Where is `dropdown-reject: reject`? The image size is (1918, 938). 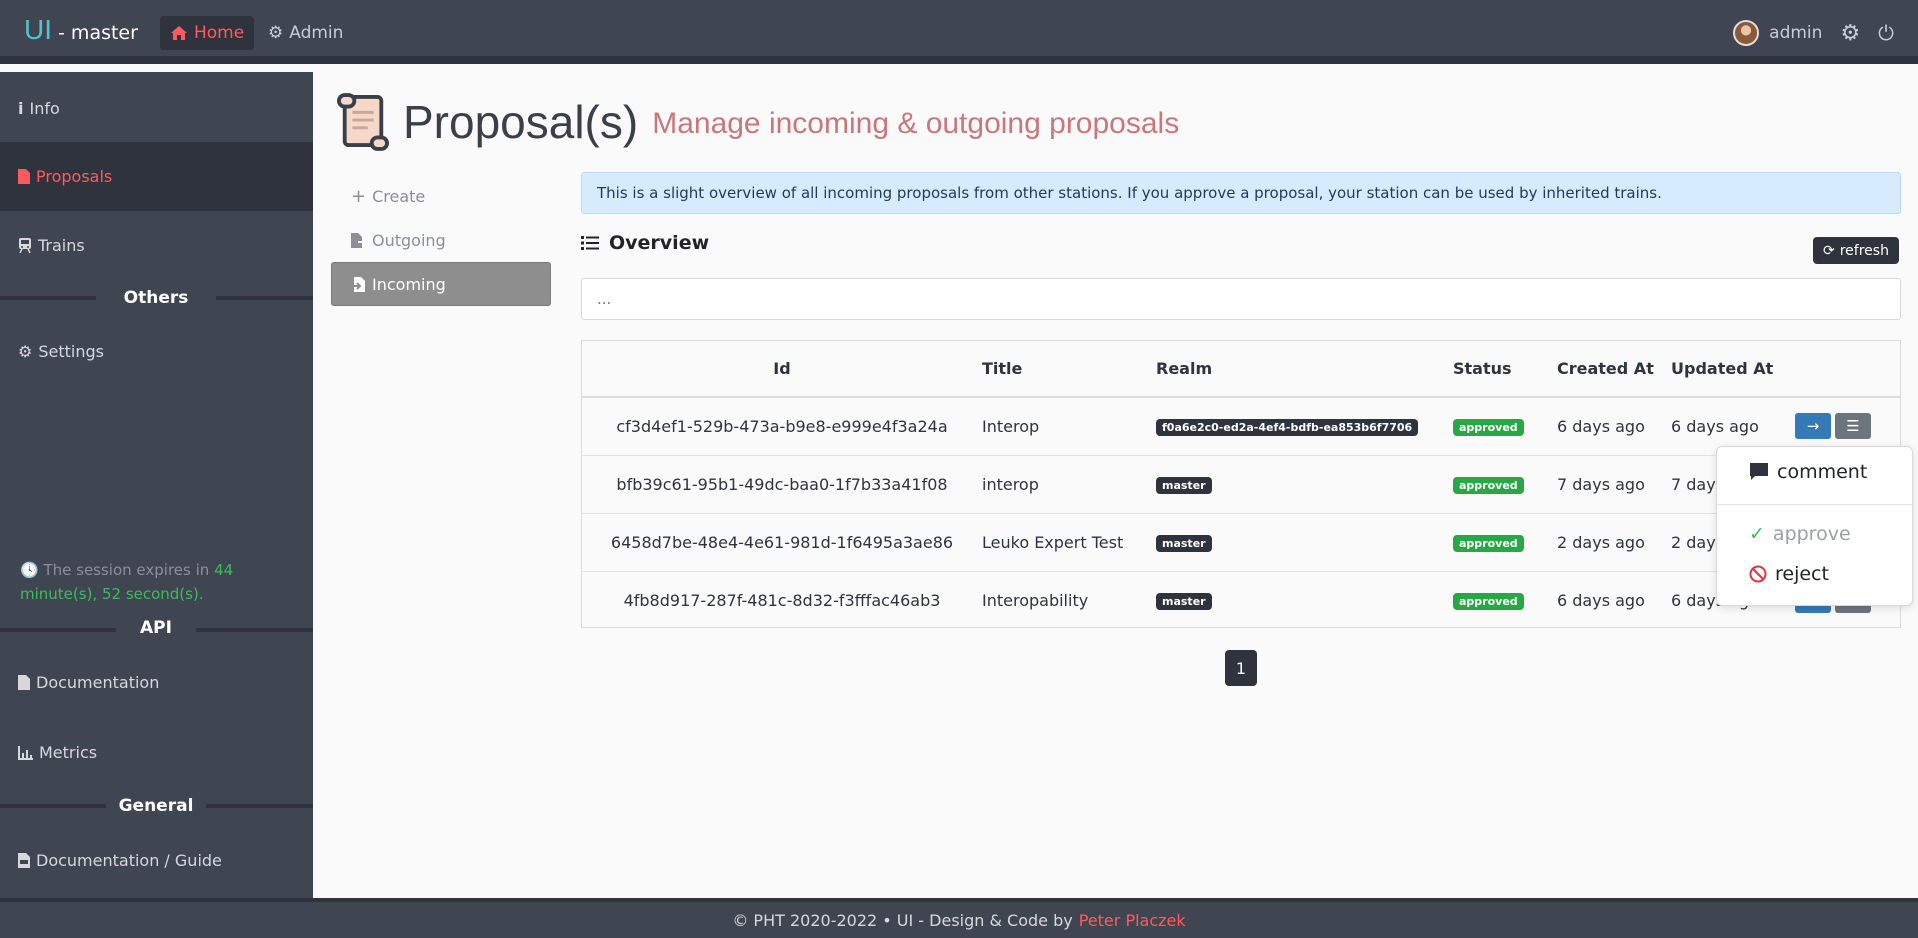 dropdown-reject: reject is located at coordinates (1789, 574).